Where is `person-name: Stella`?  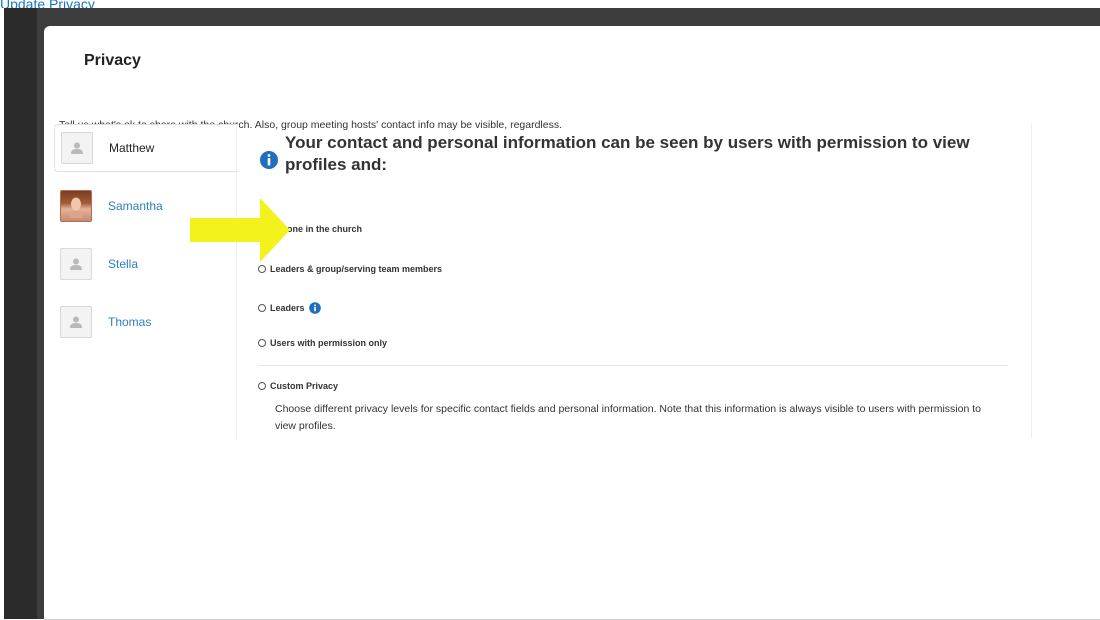
person-name: Stella is located at coordinates (123, 264).